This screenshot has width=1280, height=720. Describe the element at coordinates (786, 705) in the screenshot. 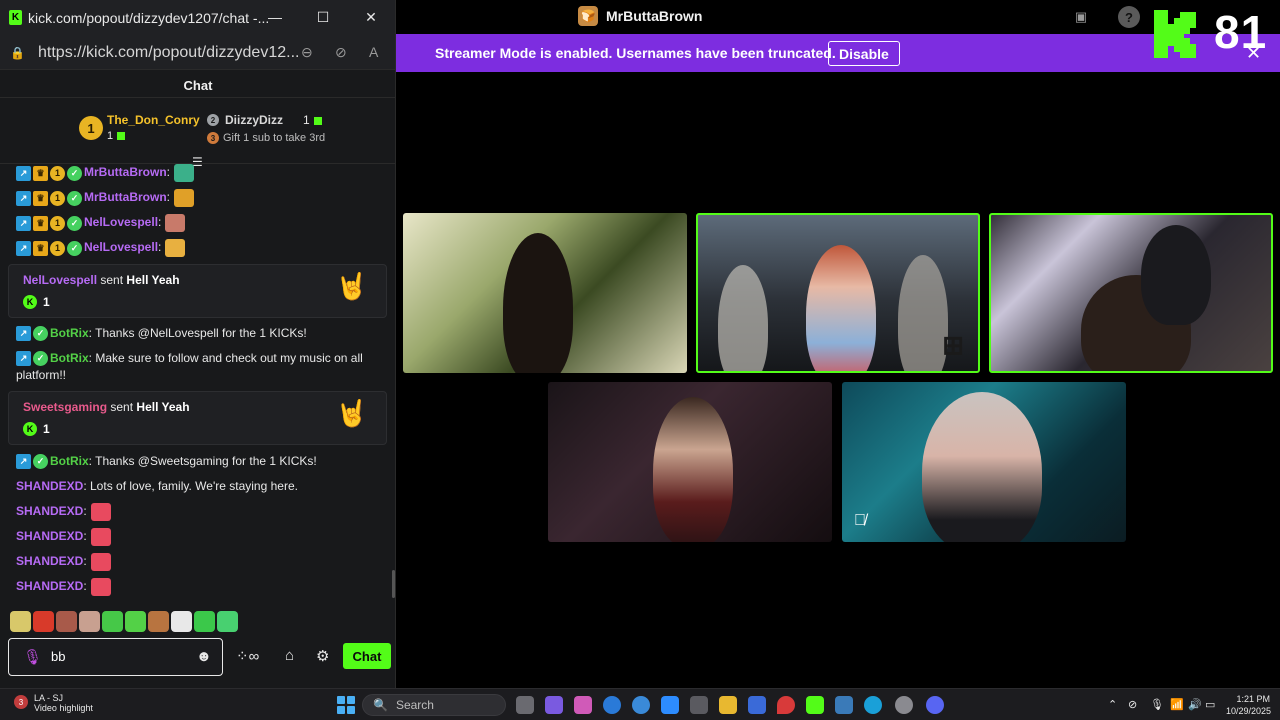

I see `maps-icon` at that location.